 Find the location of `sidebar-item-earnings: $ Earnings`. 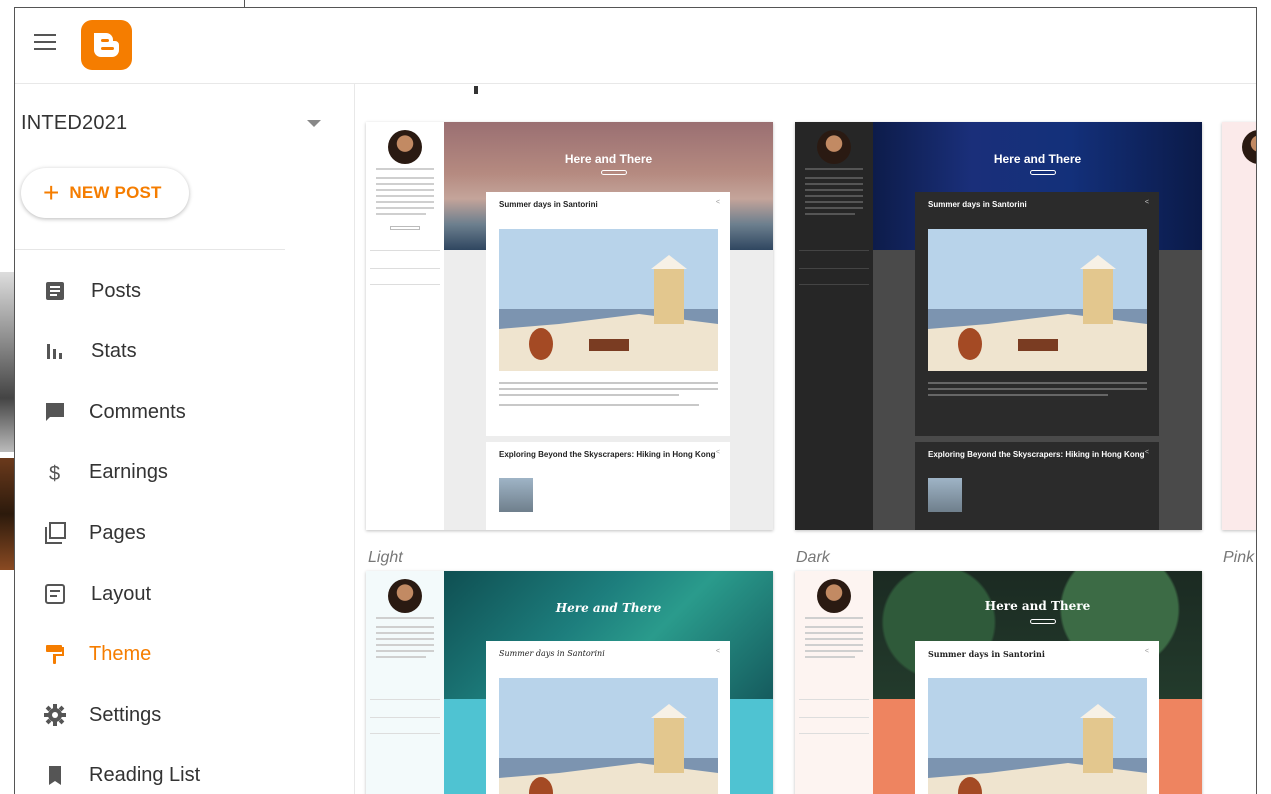

sidebar-item-earnings: $ Earnings is located at coordinates (175, 472).